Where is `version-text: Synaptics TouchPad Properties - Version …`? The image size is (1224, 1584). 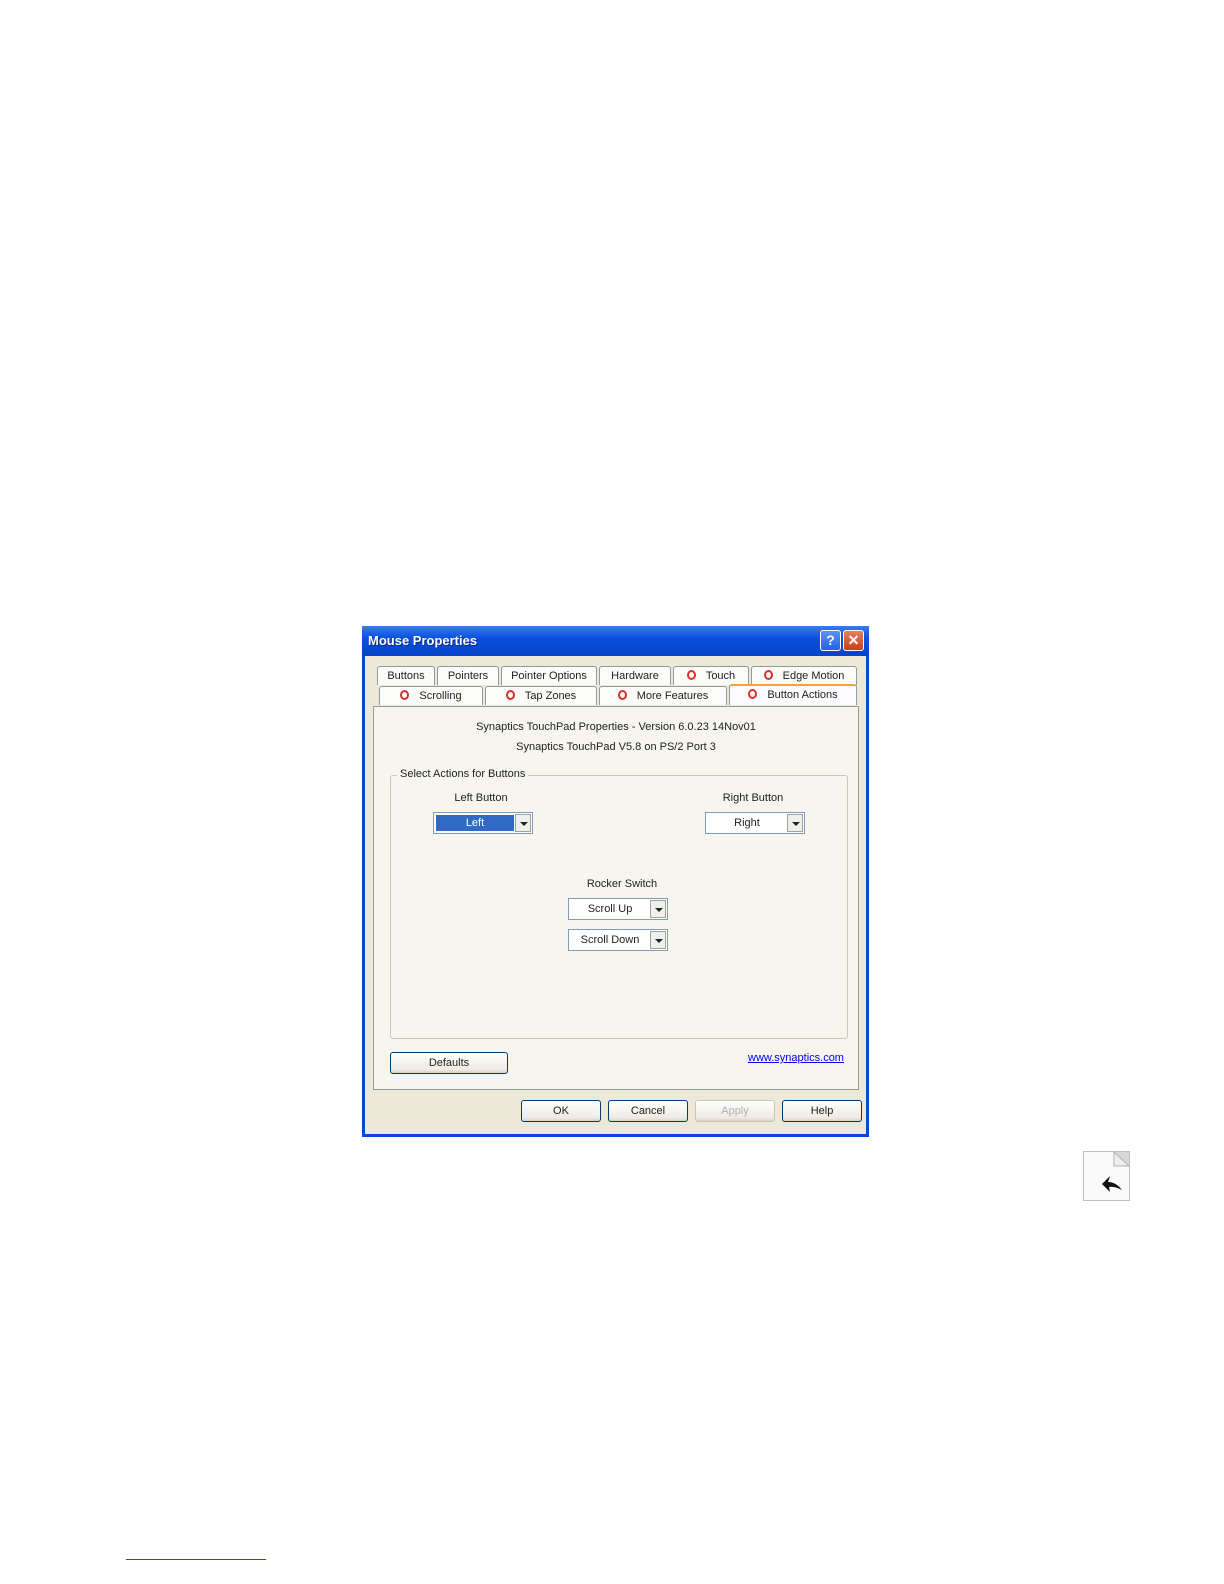
version-text: Synaptics TouchPad Properties - Version … is located at coordinates (616, 727).